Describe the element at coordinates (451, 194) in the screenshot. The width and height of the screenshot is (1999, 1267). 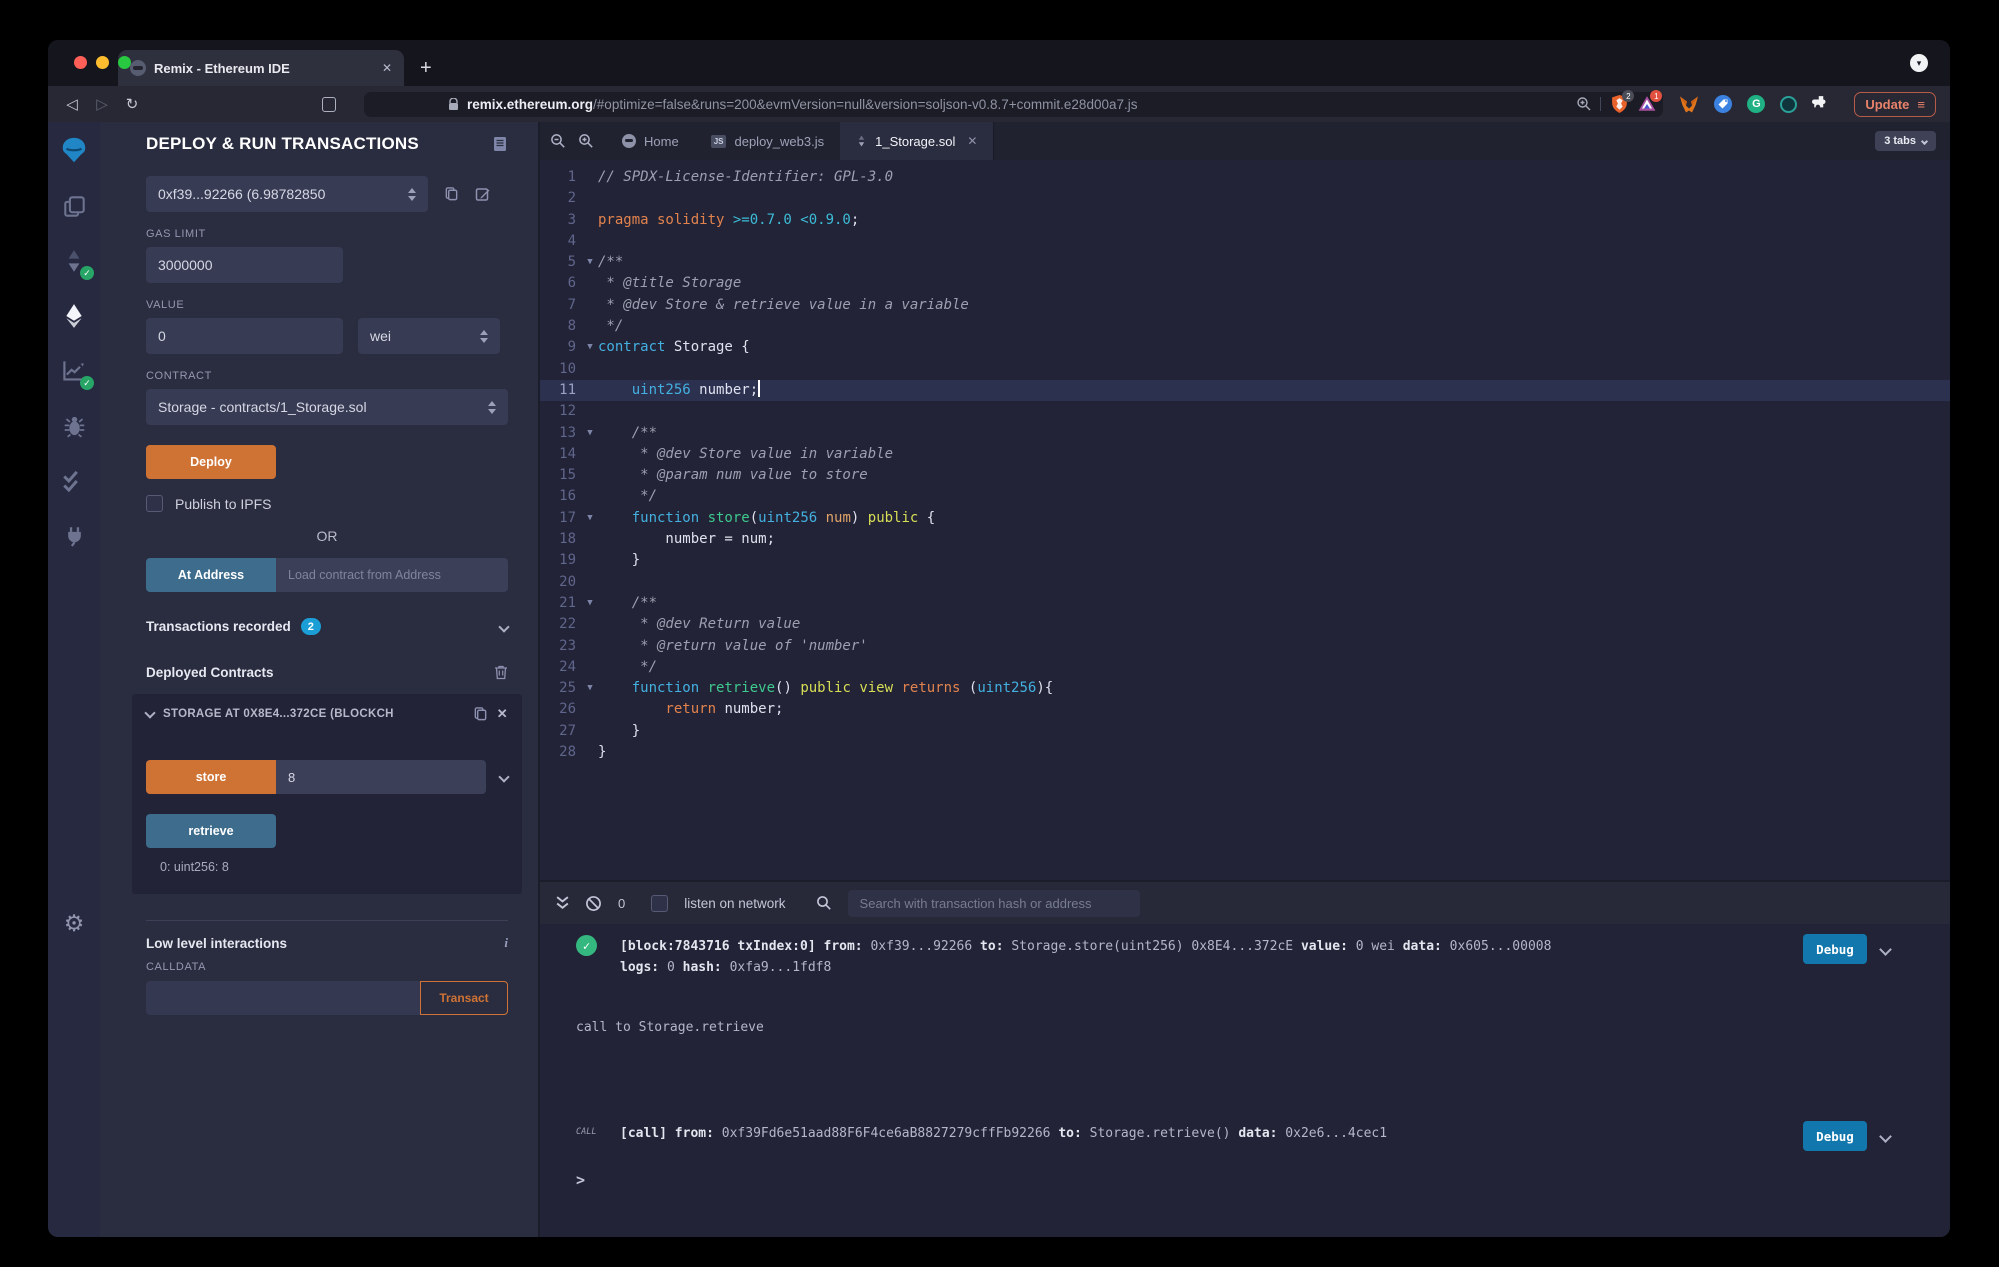
I see `copy-account-icon` at that location.